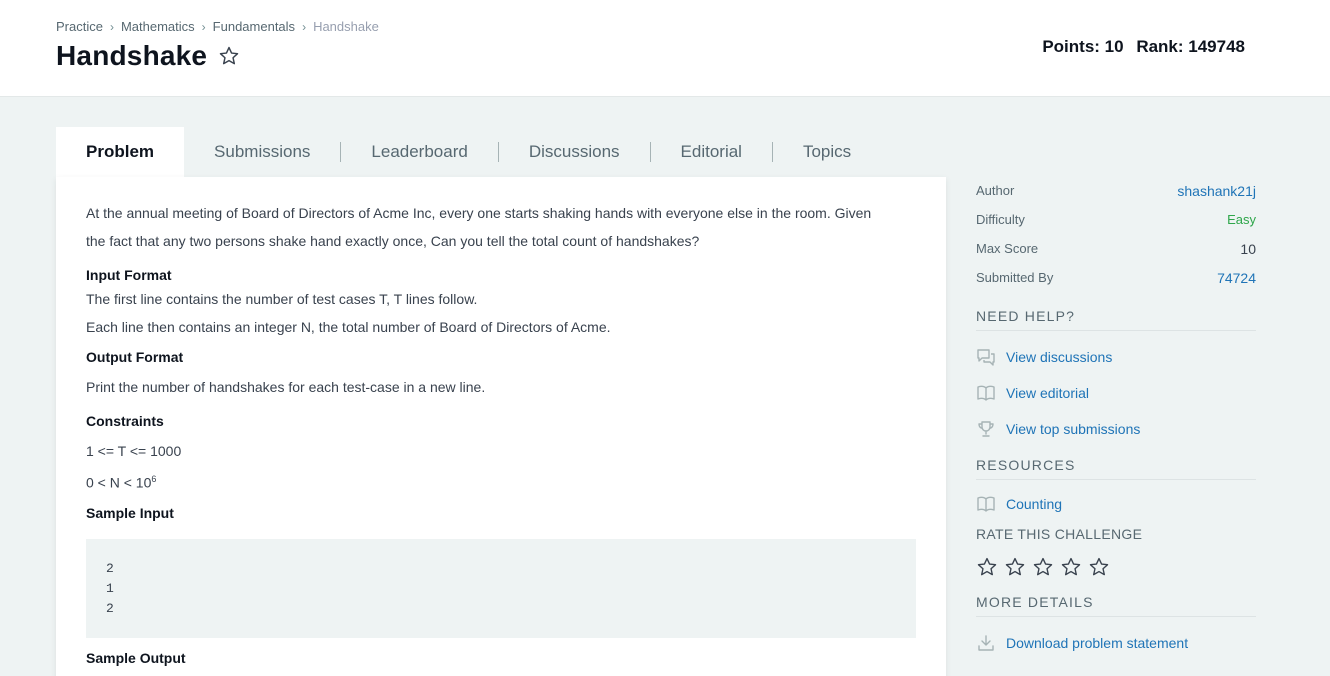 The width and height of the screenshot is (1330, 676). What do you see at coordinates (132, 55) in the screenshot?
I see `page-title: Handshake` at bounding box center [132, 55].